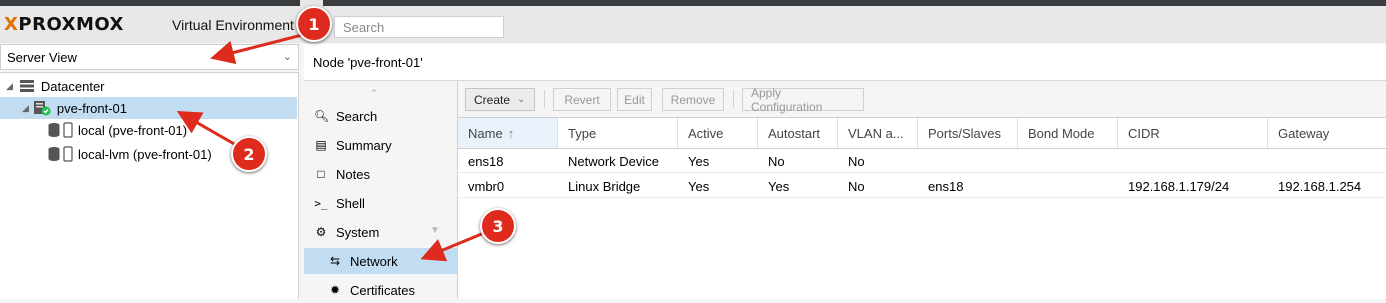  What do you see at coordinates (314, 24) in the screenshot?
I see `step-marker-1: 1` at bounding box center [314, 24].